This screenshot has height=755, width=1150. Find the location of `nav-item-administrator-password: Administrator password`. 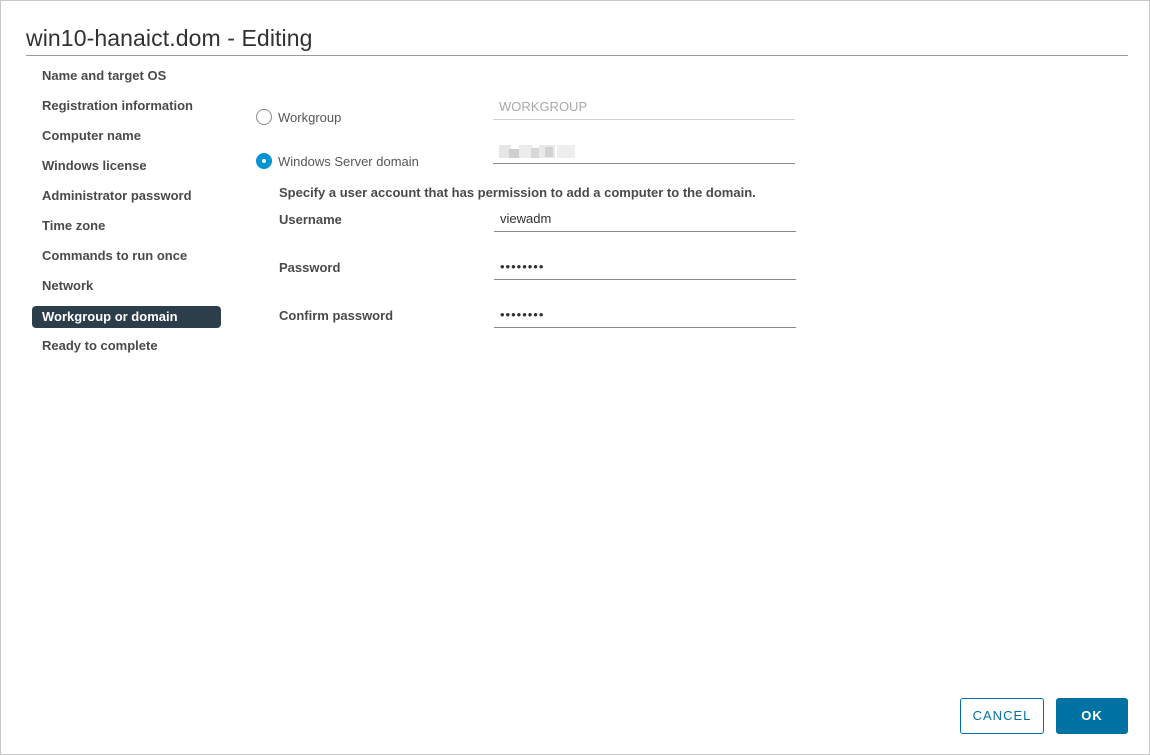

nav-item-administrator-password: Administrator password is located at coordinates (126, 196).